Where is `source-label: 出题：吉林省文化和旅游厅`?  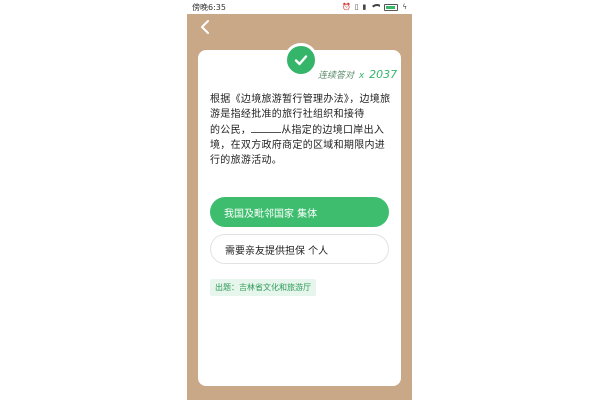 source-label: 出题：吉林省文化和旅游厅 is located at coordinates (263, 287).